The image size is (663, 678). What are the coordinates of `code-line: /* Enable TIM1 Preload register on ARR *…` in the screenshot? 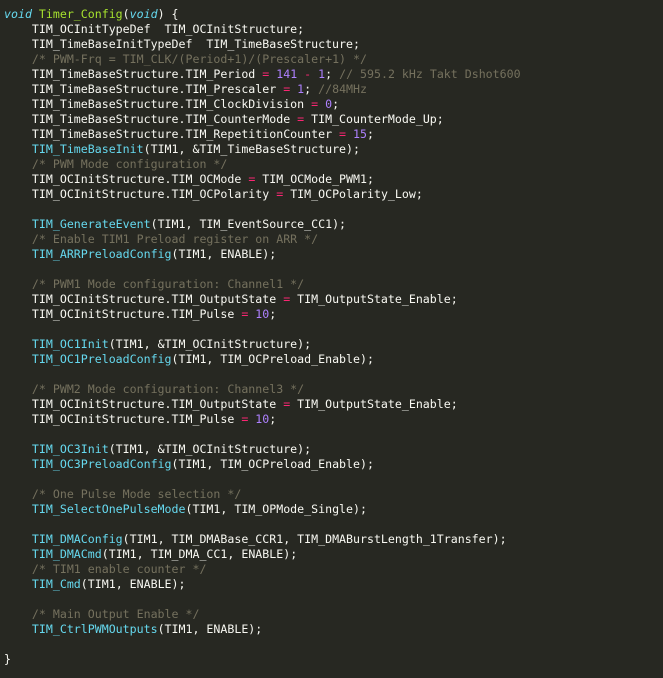 It's located at (333, 239).